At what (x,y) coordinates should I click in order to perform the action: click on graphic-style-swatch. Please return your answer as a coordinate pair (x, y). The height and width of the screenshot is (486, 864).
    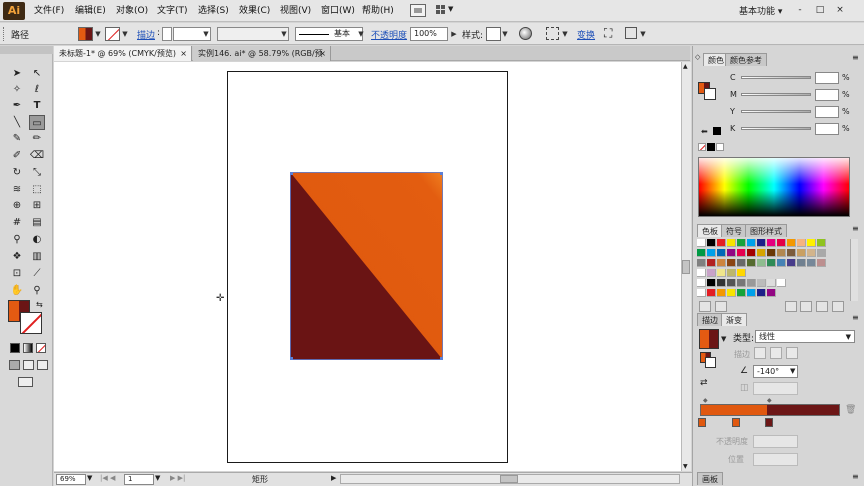
    Looking at the image, I should click on (493, 34).